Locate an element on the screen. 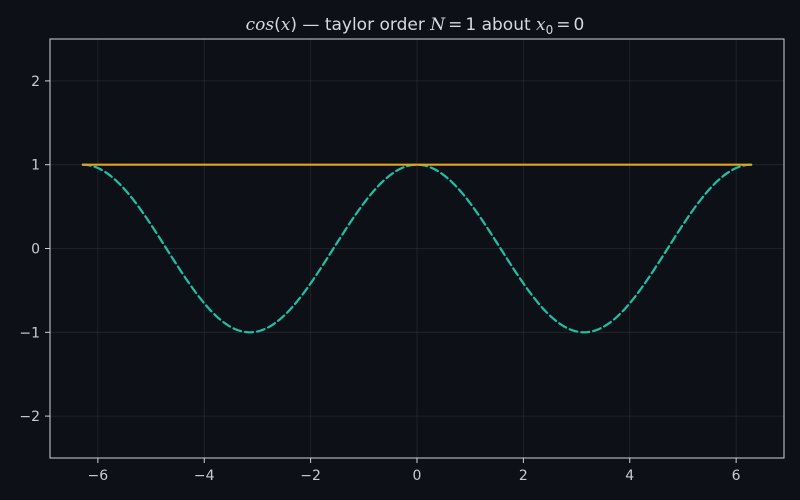  chart-title: cos(x) — taylor order N = 1 about x0 = 0 is located at coordinates (415, 26).